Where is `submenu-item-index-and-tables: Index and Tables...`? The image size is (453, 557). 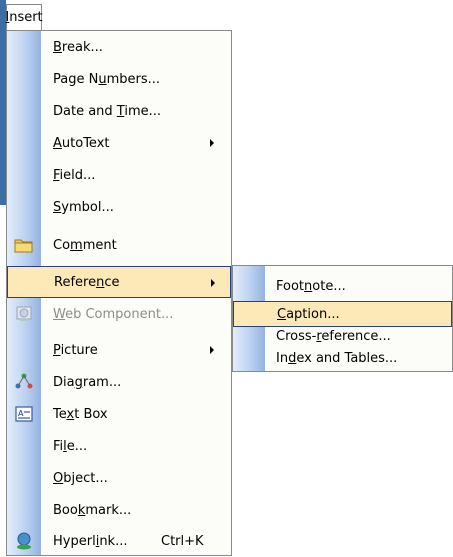
submenu-item-index-and-tables: Index and Tables... is located at coordinates (342, 358).